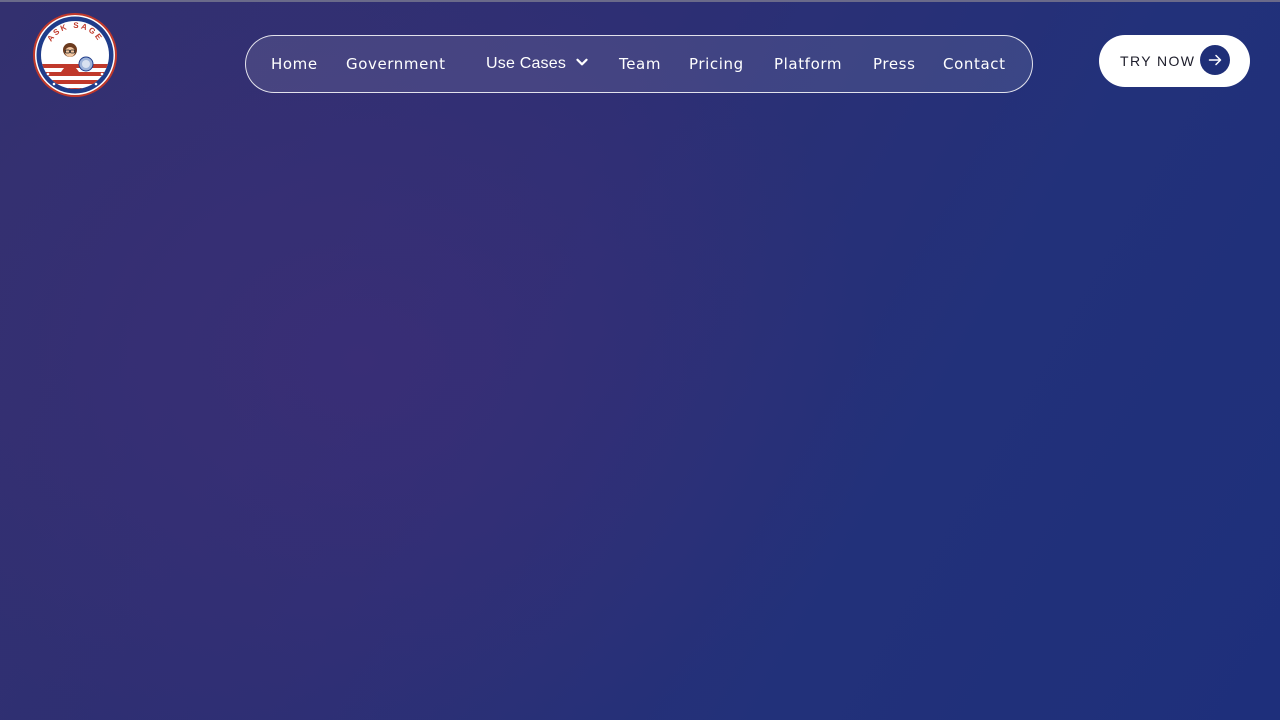 The height and width of the screenshot is (720, 1280). What do you see at coordinates (640, 1) in the screenshot?
I see `top-border` at bounding box center [640, 1].